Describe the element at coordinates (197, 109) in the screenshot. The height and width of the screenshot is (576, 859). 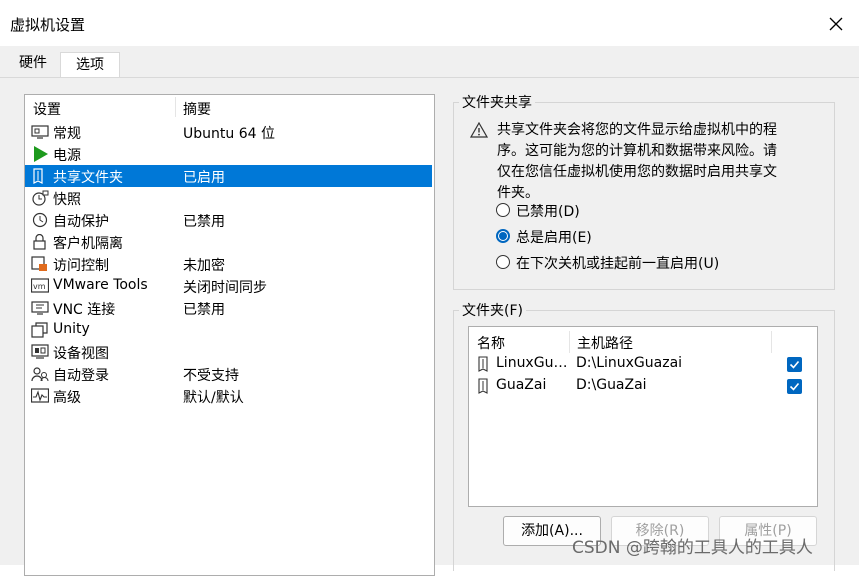
I see `column-header-summary: 摘要` at that location.